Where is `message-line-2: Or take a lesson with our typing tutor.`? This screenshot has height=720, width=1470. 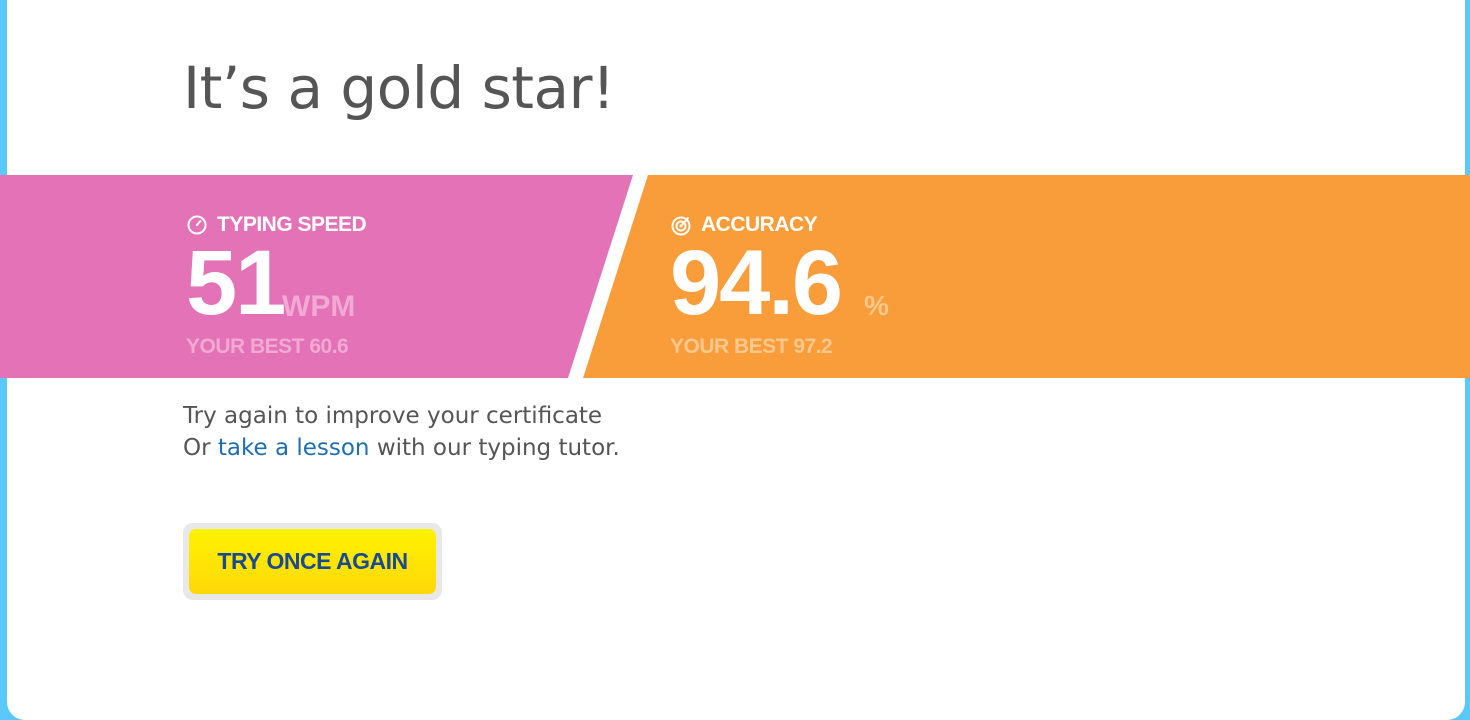
message-line-2: Or take a lesson with our typing tutor. is located at coordinates (401, 448).